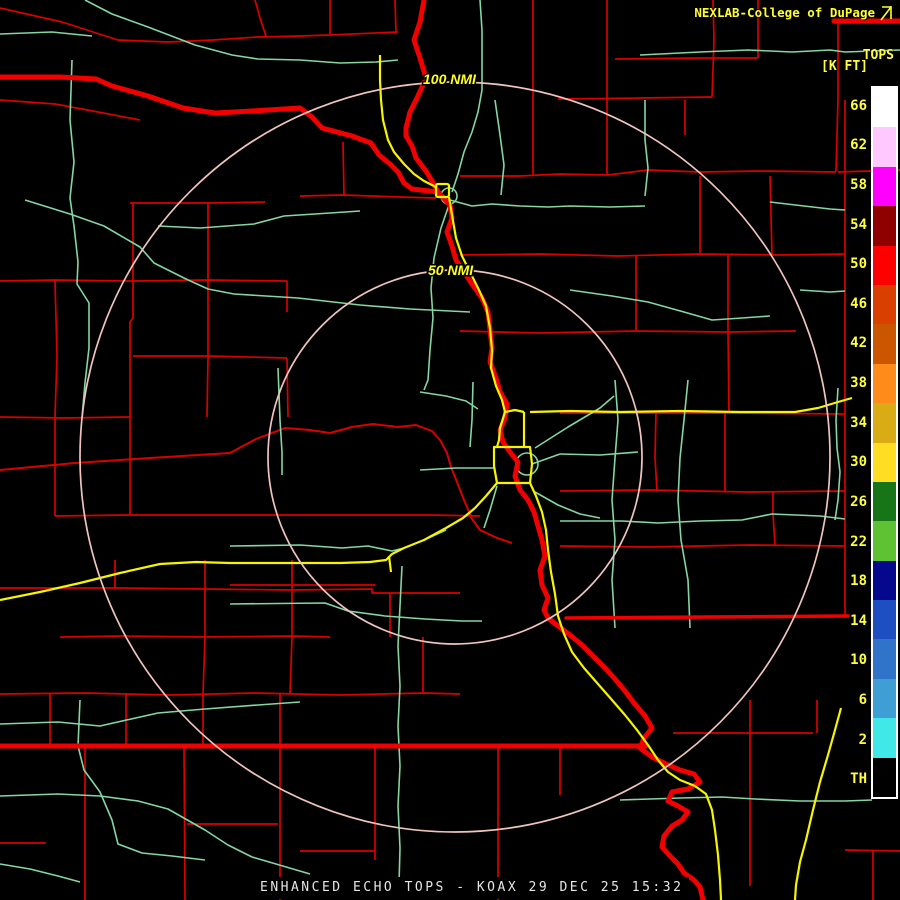  Describe the element at coordinates (858, 541) in the screenshot. I see `scale-label-22: 22` at that location.